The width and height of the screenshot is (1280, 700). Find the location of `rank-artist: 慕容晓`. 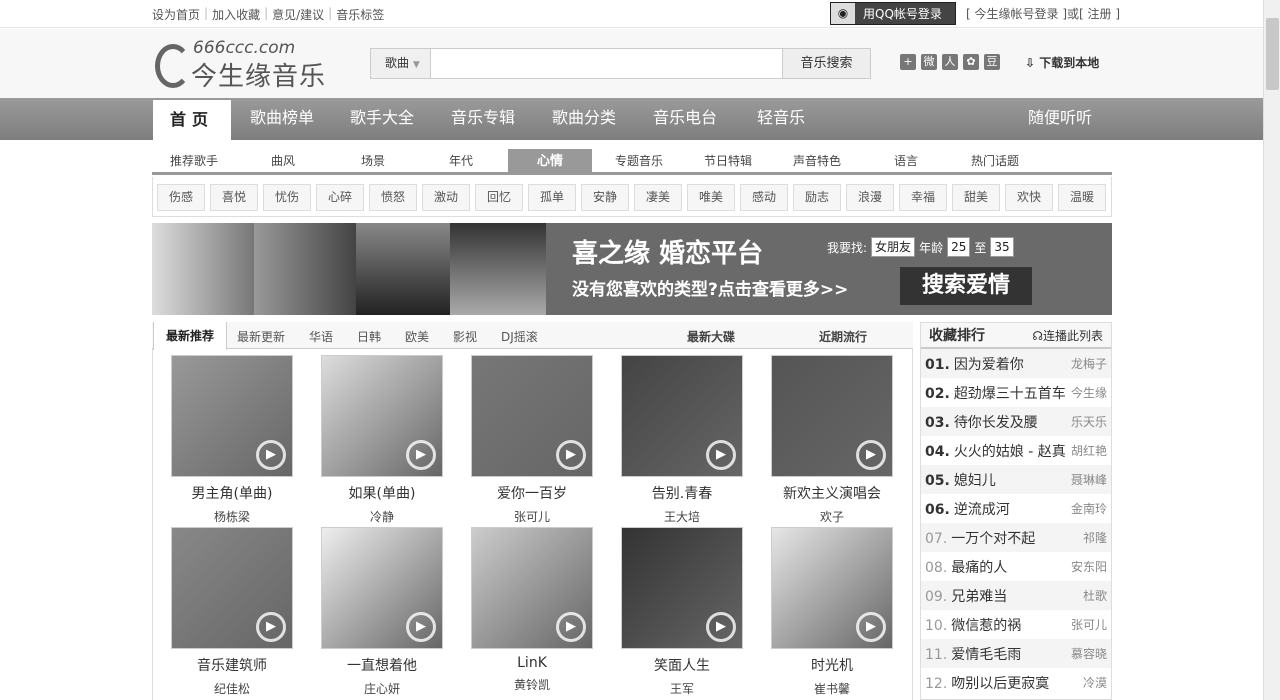

rank-artist: 慕容晓 is located at coordinates (1089, 653).